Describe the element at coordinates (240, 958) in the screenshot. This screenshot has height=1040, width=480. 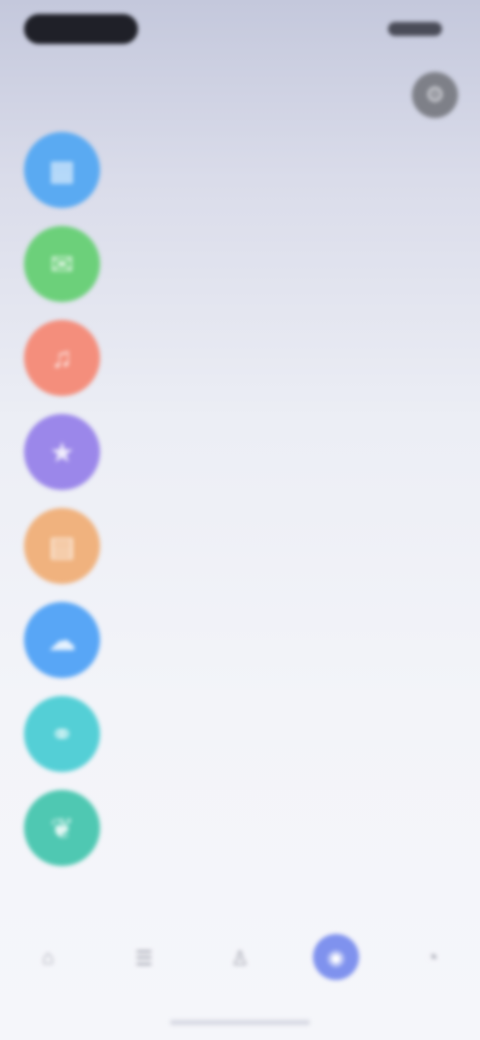
I see `user-icon: ♙` at that location.